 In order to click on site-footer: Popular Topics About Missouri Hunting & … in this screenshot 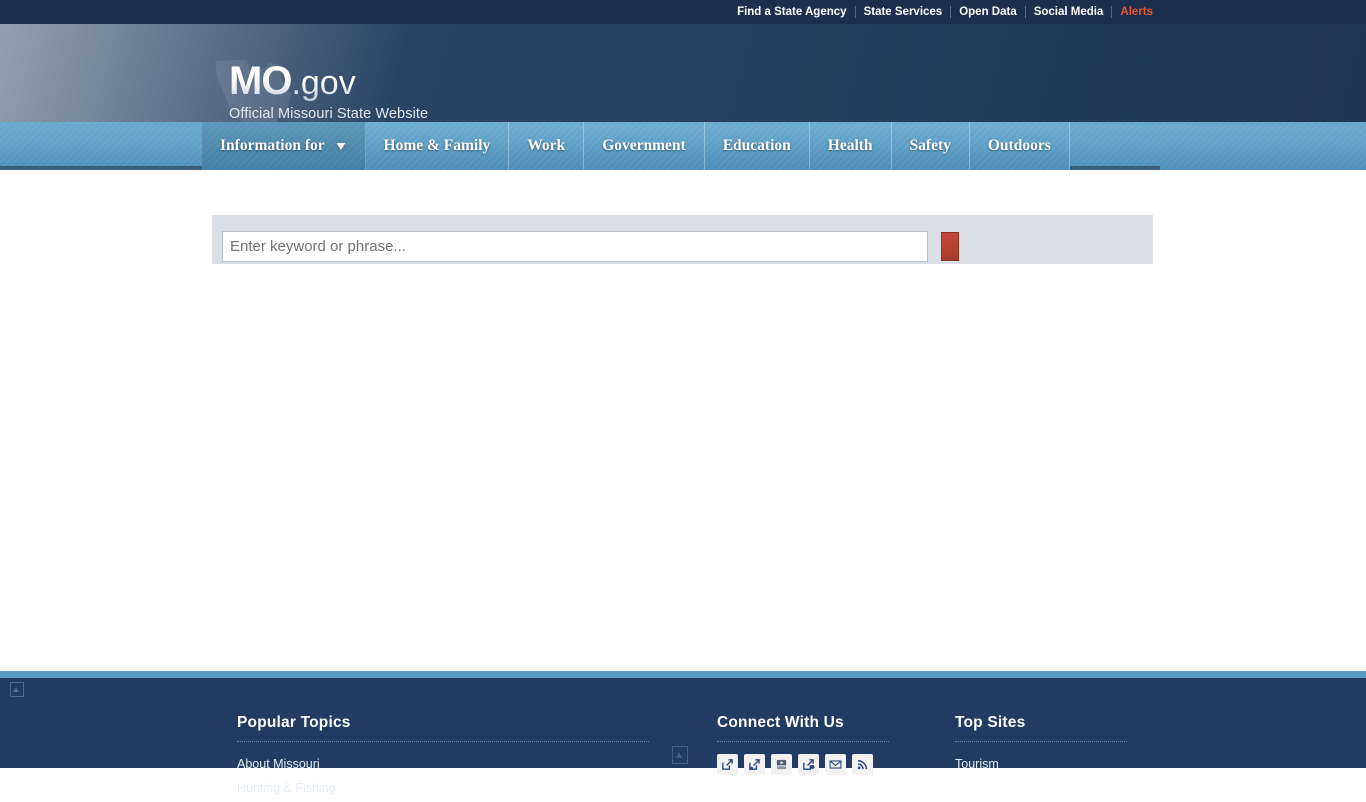, I will do `click(683, 736)`.